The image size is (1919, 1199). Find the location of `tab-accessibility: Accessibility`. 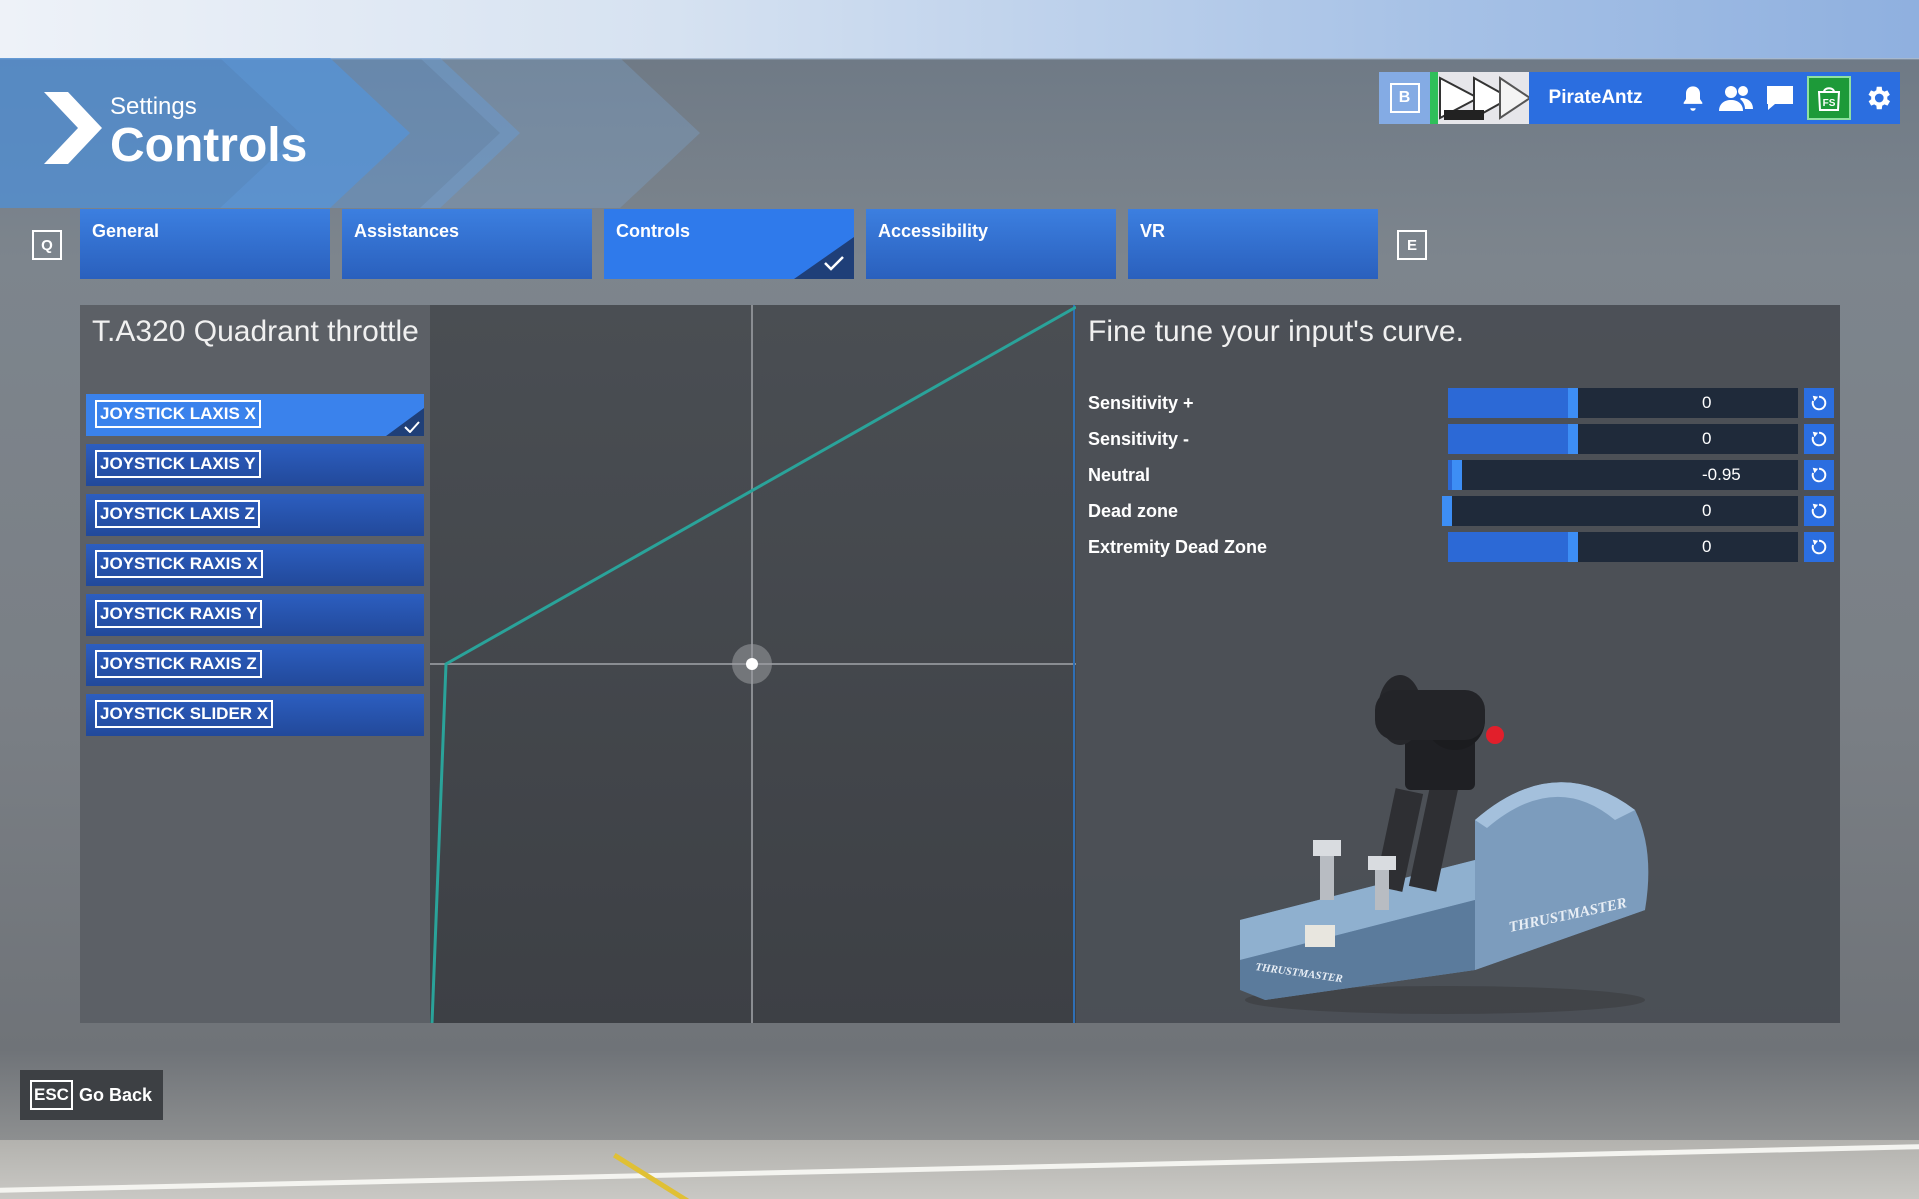

tab-accessibility: Accessibility is located at coordinates (991, 244).